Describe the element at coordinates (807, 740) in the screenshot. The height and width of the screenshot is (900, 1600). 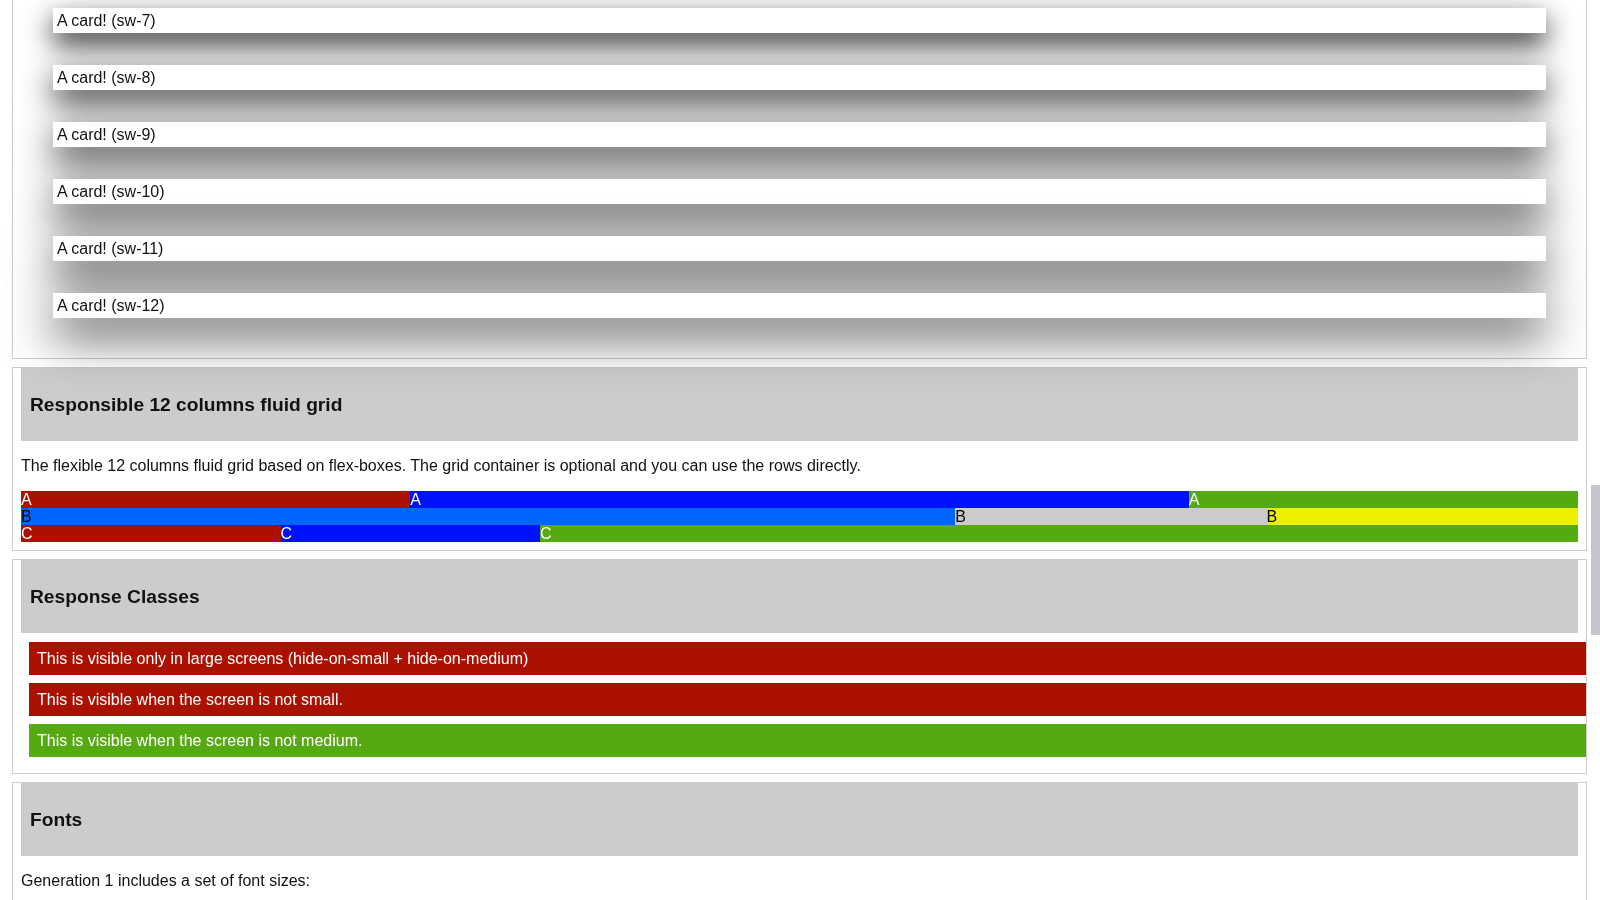
I see `notice-bar: This is visible when the screen is not medium.` at that location.